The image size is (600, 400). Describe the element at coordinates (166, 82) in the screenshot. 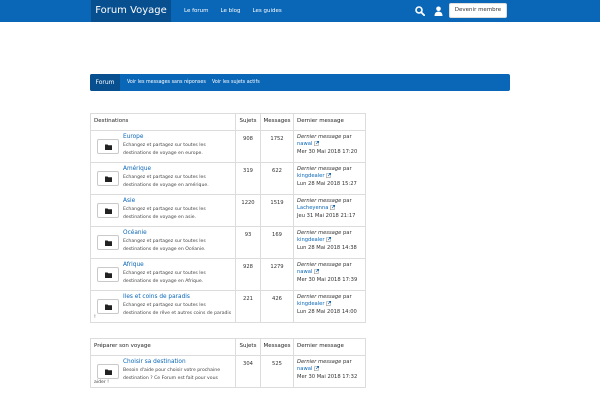

I see `subnav-unanswered: Voir les messages sans réponses` at that location.